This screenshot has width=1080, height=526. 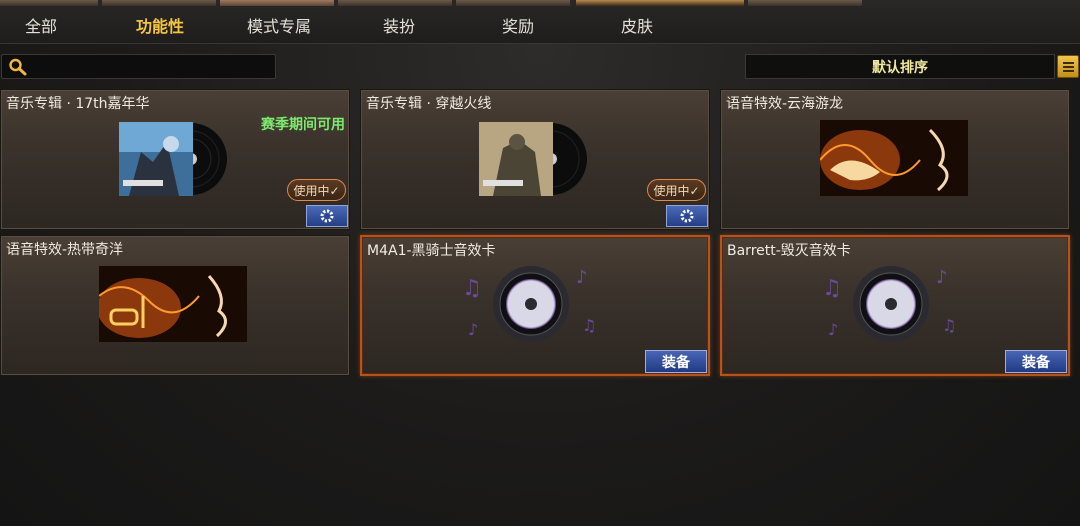 What do you see at coordinates (50, 25) in the screenshot?
I see `tab-all: 全部` at bounding box center [50, 25].